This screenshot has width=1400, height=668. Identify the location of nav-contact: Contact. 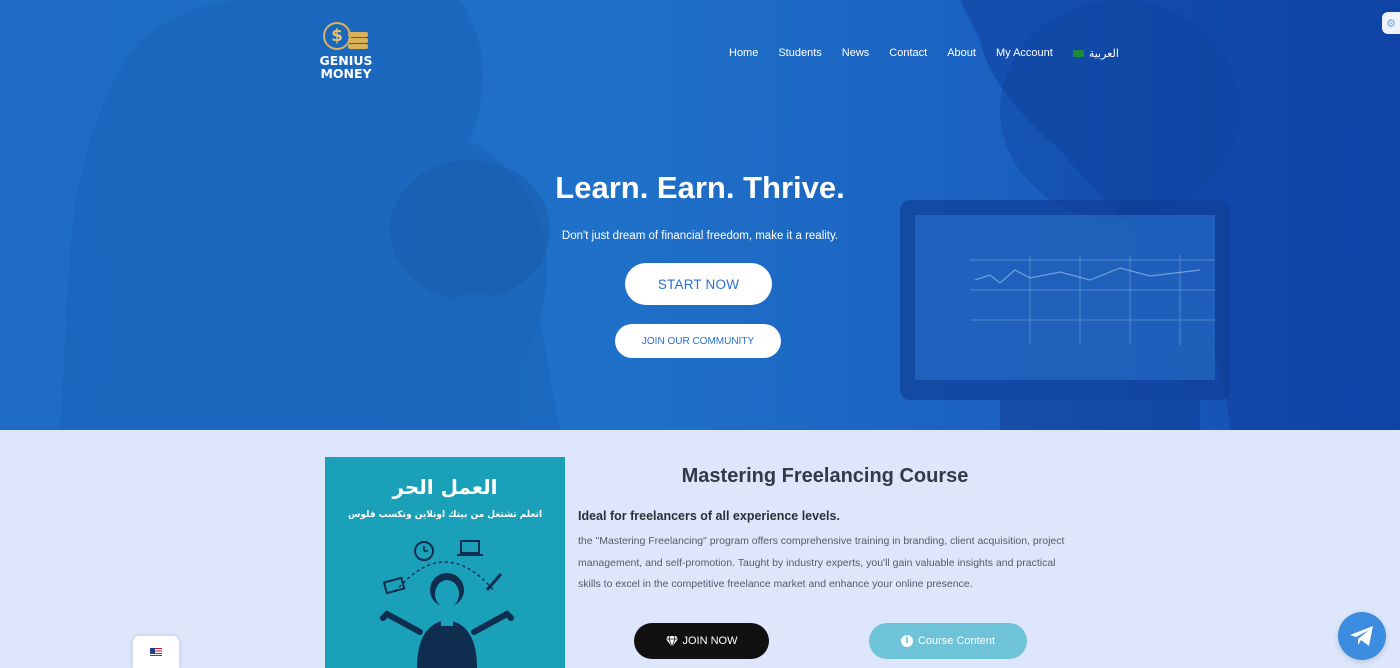
(908, 53).